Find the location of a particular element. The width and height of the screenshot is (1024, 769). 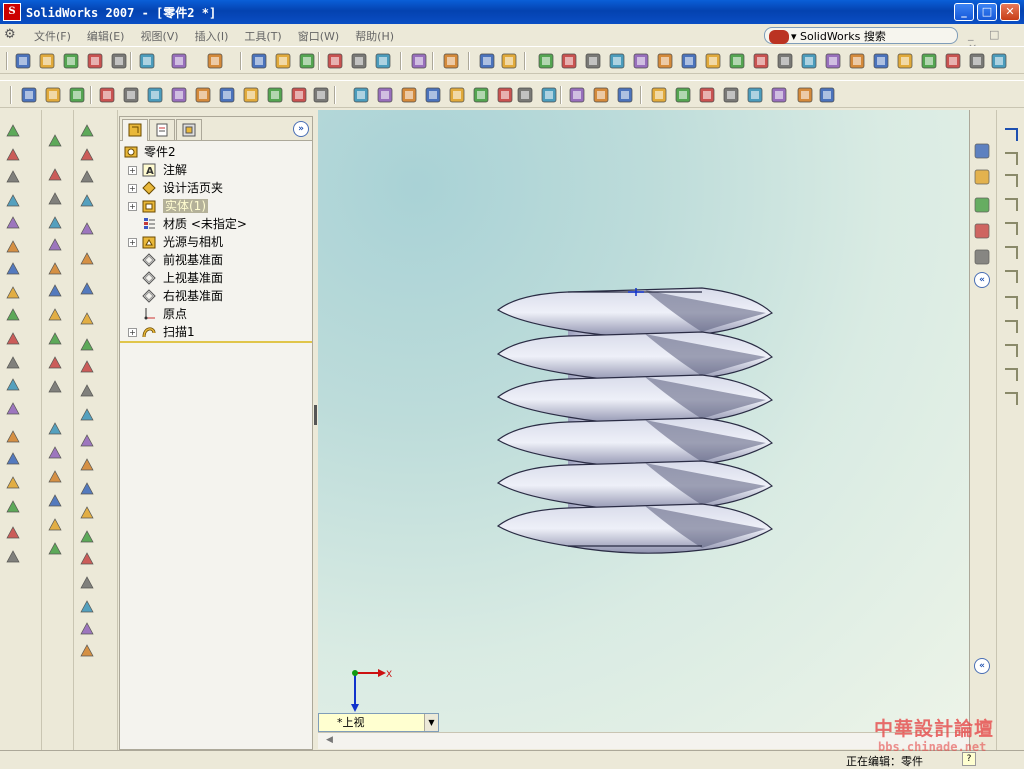

tree-item: 右视基准面 is located at coordinates (216, 296).